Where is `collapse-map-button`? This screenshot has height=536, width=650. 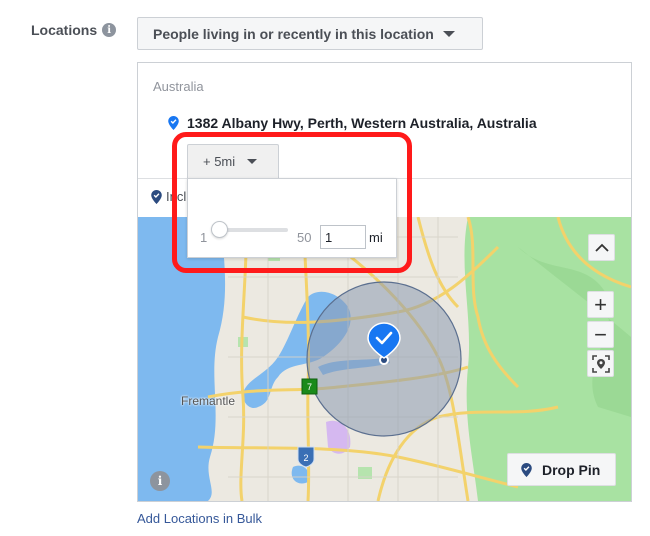
collapse-map-button is located at coordinates (601, 247).